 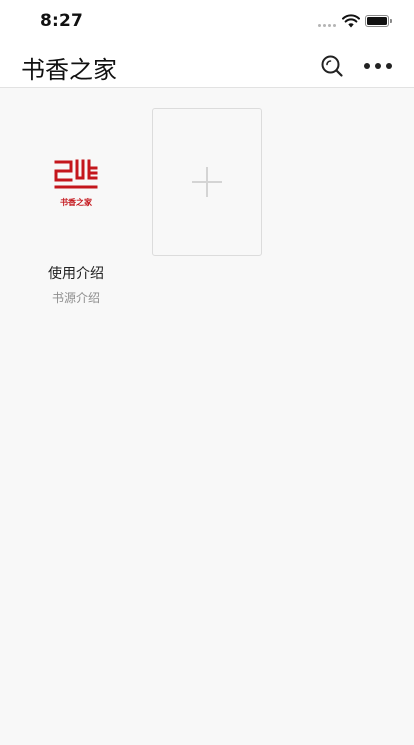 What do you see at coordinates (76, 274) in the screenshot?
I see `book-title: 使用介绍` at bounding box center [76, 274].